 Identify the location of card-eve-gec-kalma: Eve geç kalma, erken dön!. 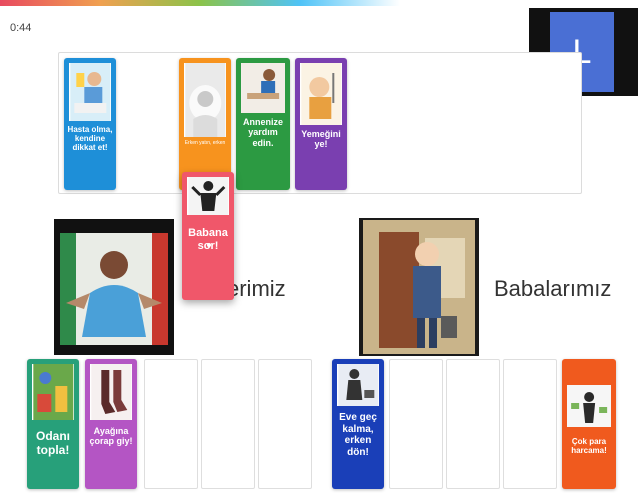
(358, 424).